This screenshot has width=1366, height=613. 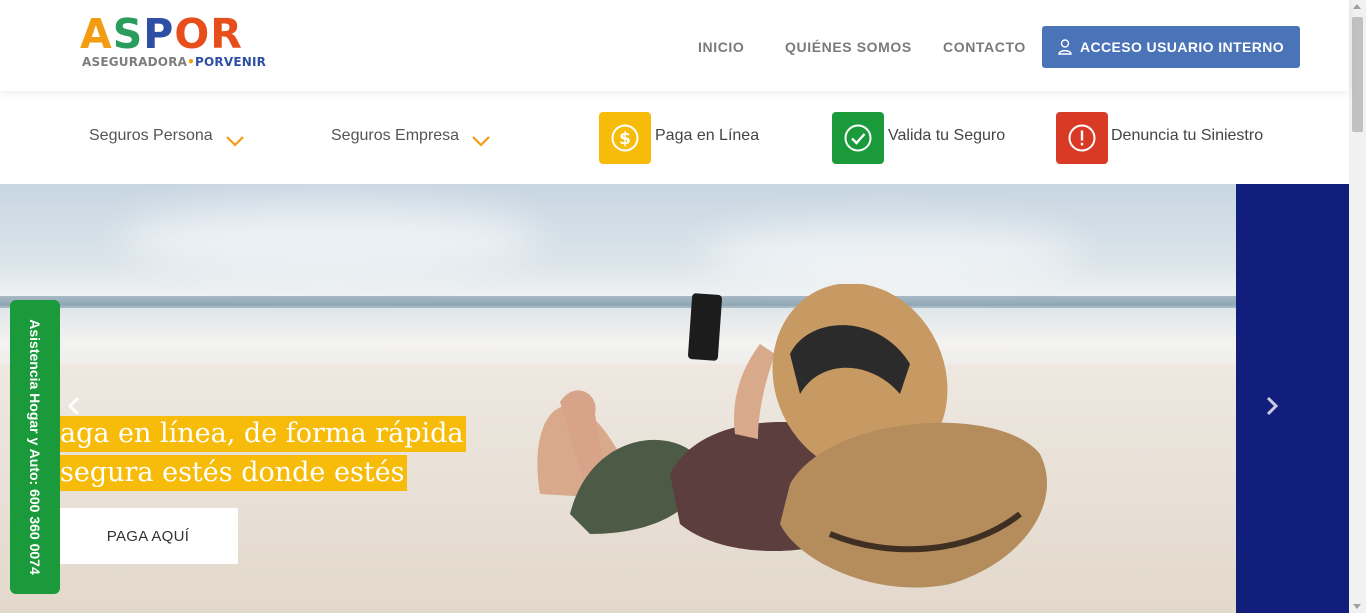 What do you see at coordinates (1065, 47) in the screenshot?
I see `user-icon` at bounding box center [1065, 47].